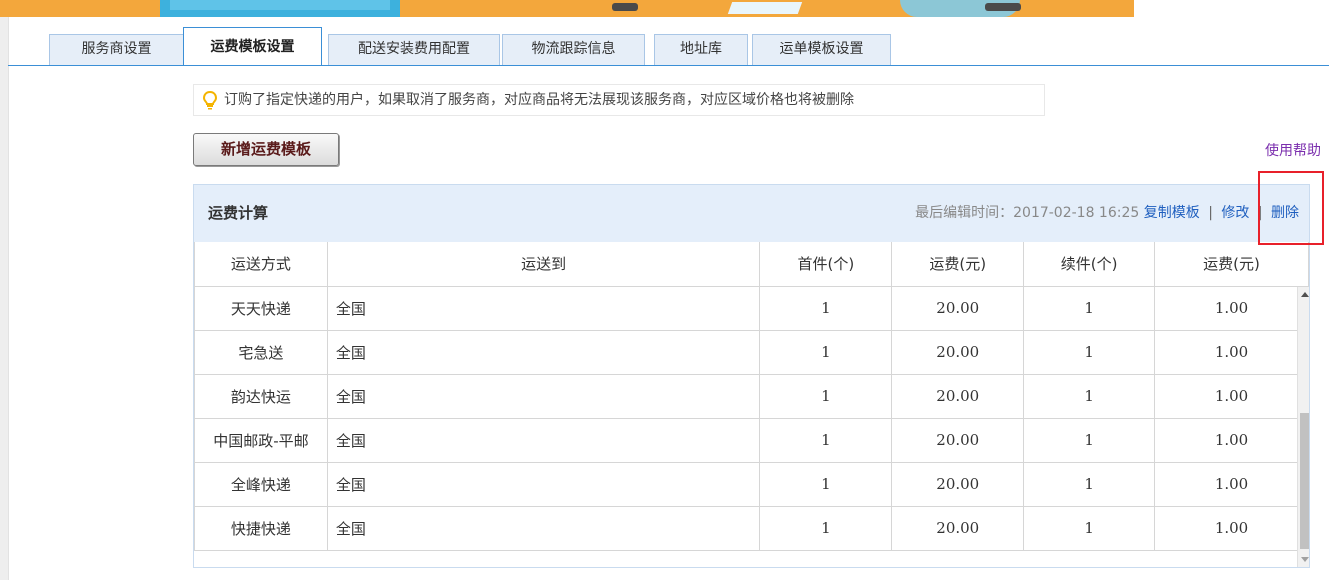 The width and height of the screenshot is (1329, 580). What do you see at coordinates (543, 264) in the screenshot?
I see `column-header: 运送到` at bounding box center [543, 264].